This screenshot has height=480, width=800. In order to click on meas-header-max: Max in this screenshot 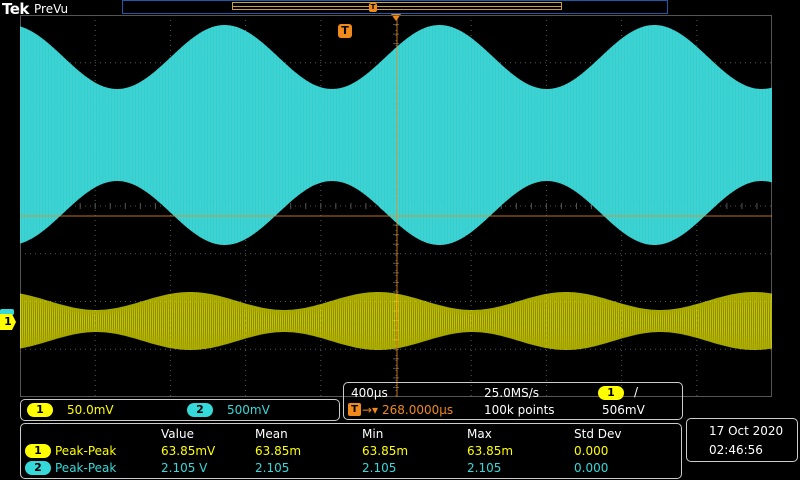, I will do `click(479, 434)`.